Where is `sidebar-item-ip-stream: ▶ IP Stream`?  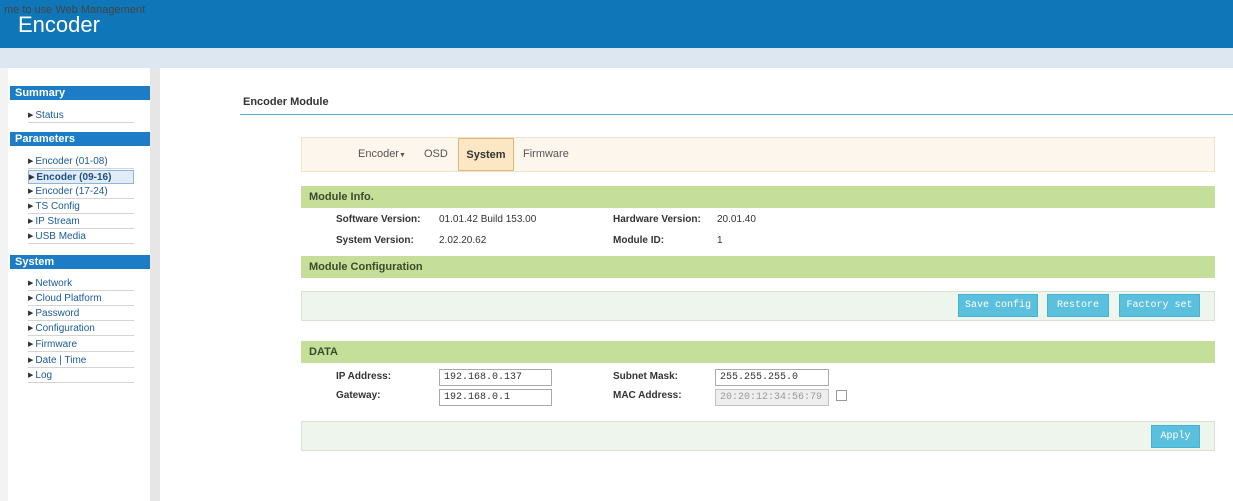 sidebar-item-ip-stream: ▶ IP Stream is located at coordinates (81, 222).